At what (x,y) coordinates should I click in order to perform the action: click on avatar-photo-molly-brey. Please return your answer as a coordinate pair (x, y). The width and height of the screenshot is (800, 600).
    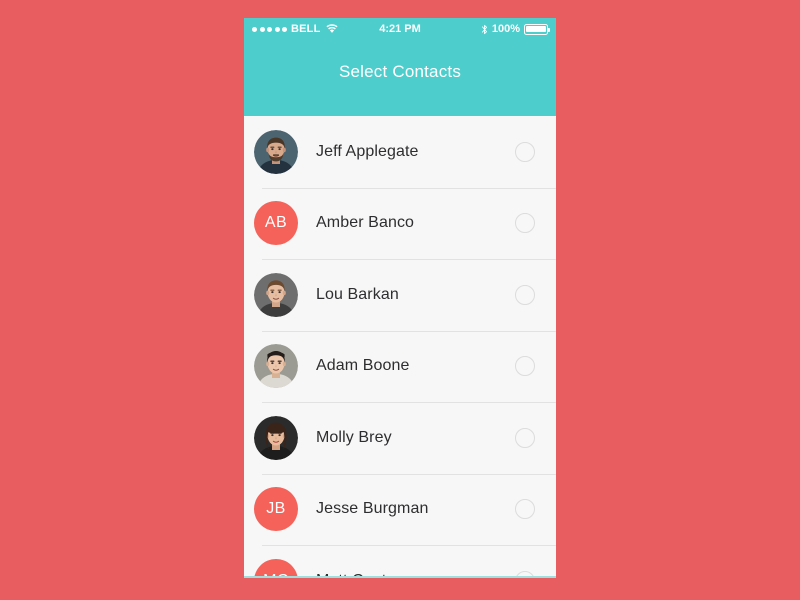
    Looking at the image, I should click on (276, 437).